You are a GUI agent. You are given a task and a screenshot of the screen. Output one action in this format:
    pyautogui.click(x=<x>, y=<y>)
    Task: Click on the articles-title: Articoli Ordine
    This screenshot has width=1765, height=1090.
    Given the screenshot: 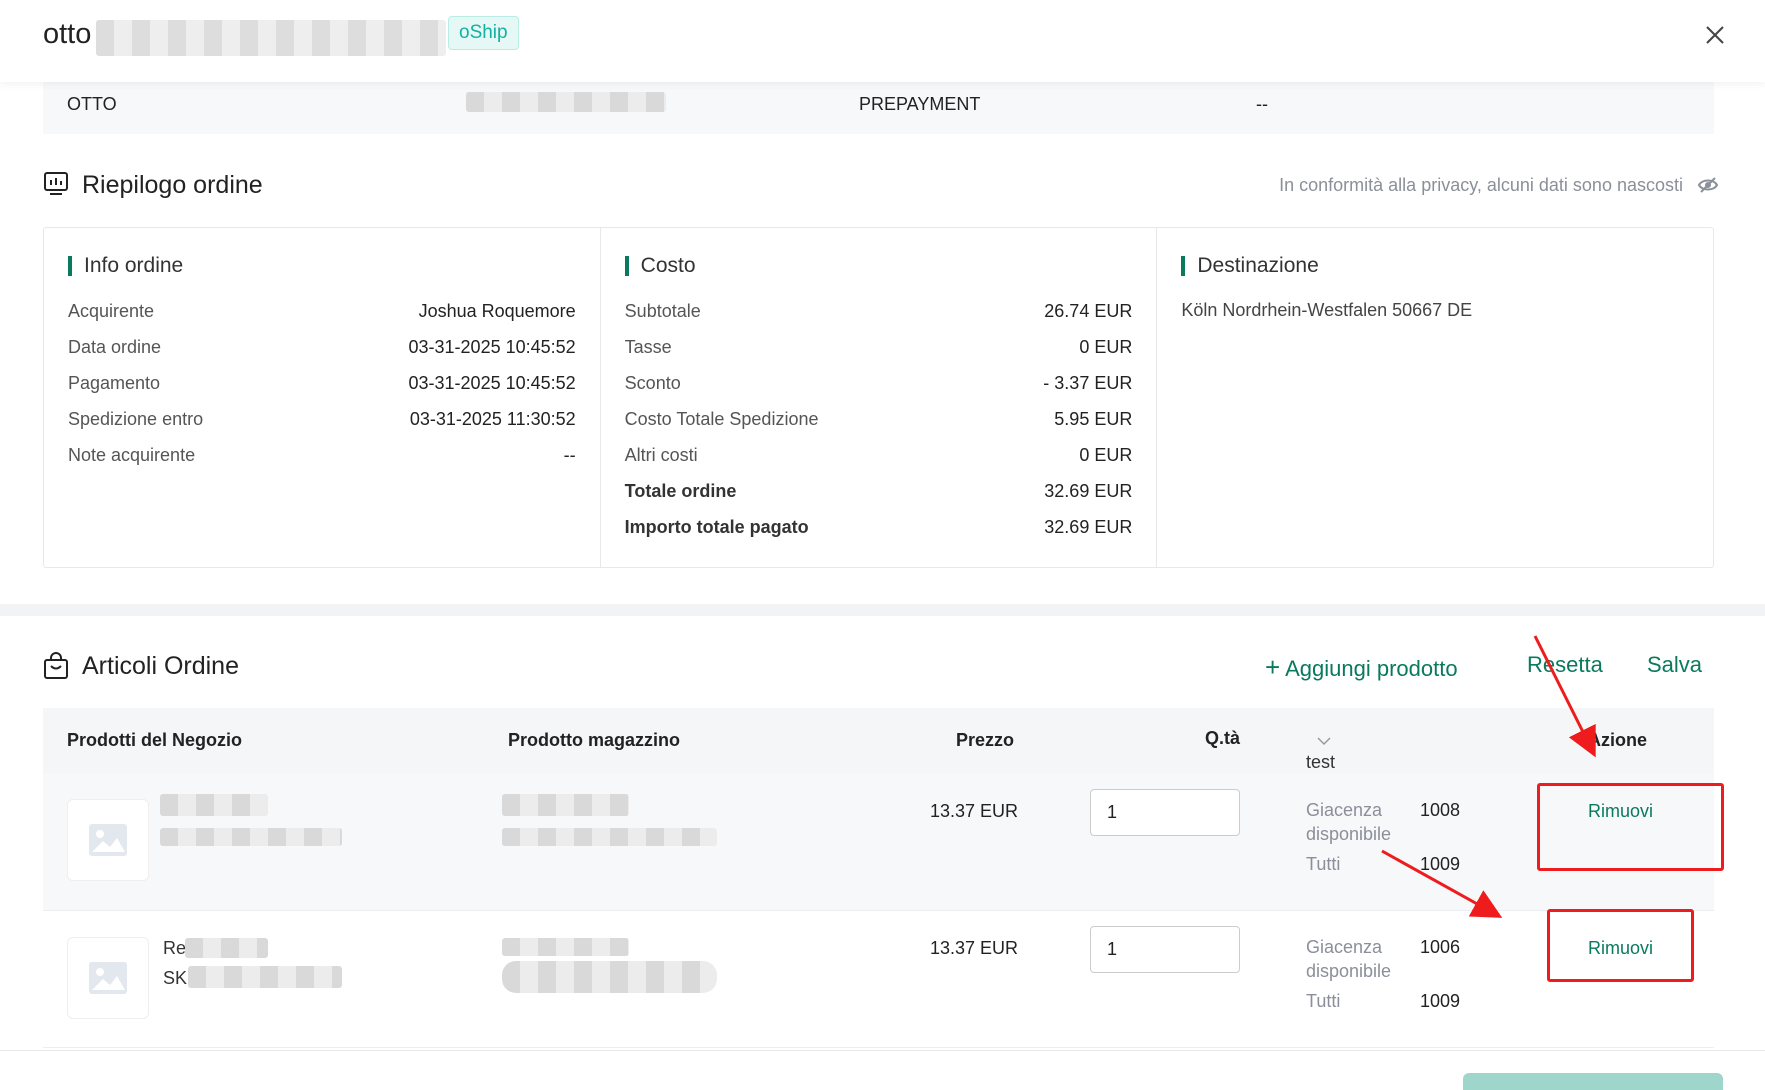 What is the action you would take?
    pyautogui.click(x=160, y=666)
    